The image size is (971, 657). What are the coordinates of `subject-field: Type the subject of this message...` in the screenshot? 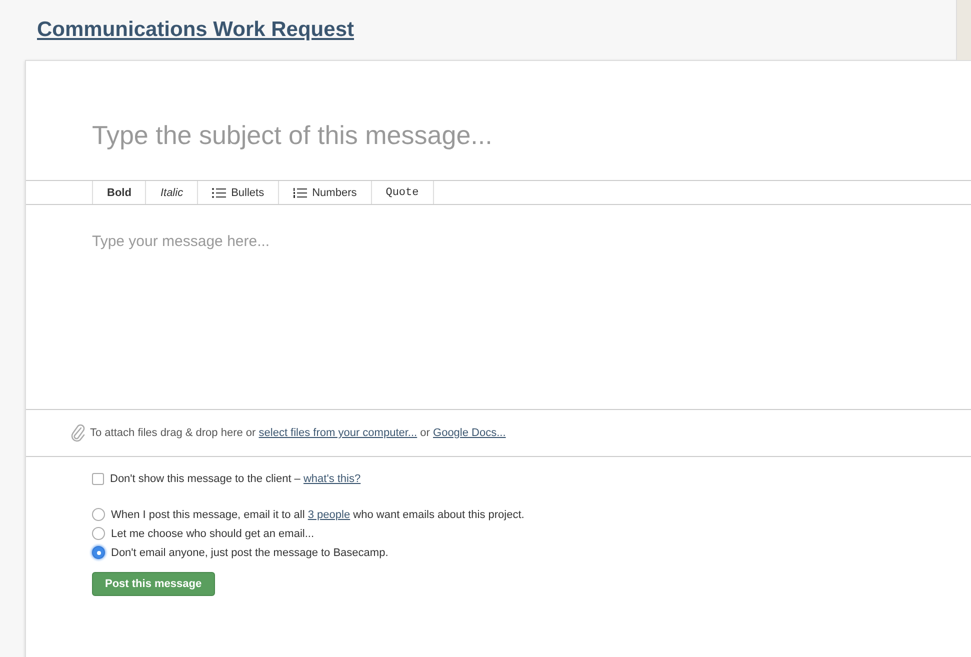 It's located at (442, 120).